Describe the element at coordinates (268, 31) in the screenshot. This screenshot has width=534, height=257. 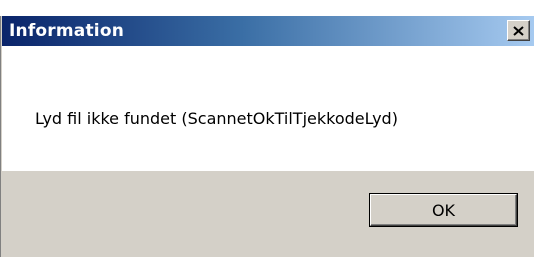
I see `title-bar: Information` at that location.